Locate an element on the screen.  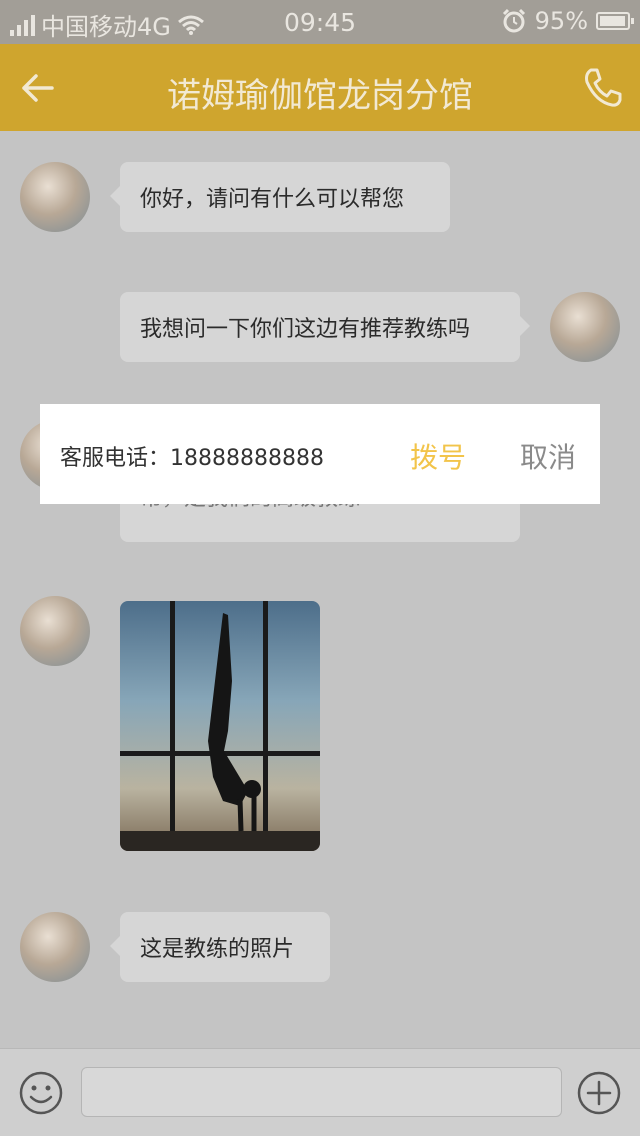
message-bubble: 我想问一下你们这边有推荐教练吗 is located at coordinates (325, 327).